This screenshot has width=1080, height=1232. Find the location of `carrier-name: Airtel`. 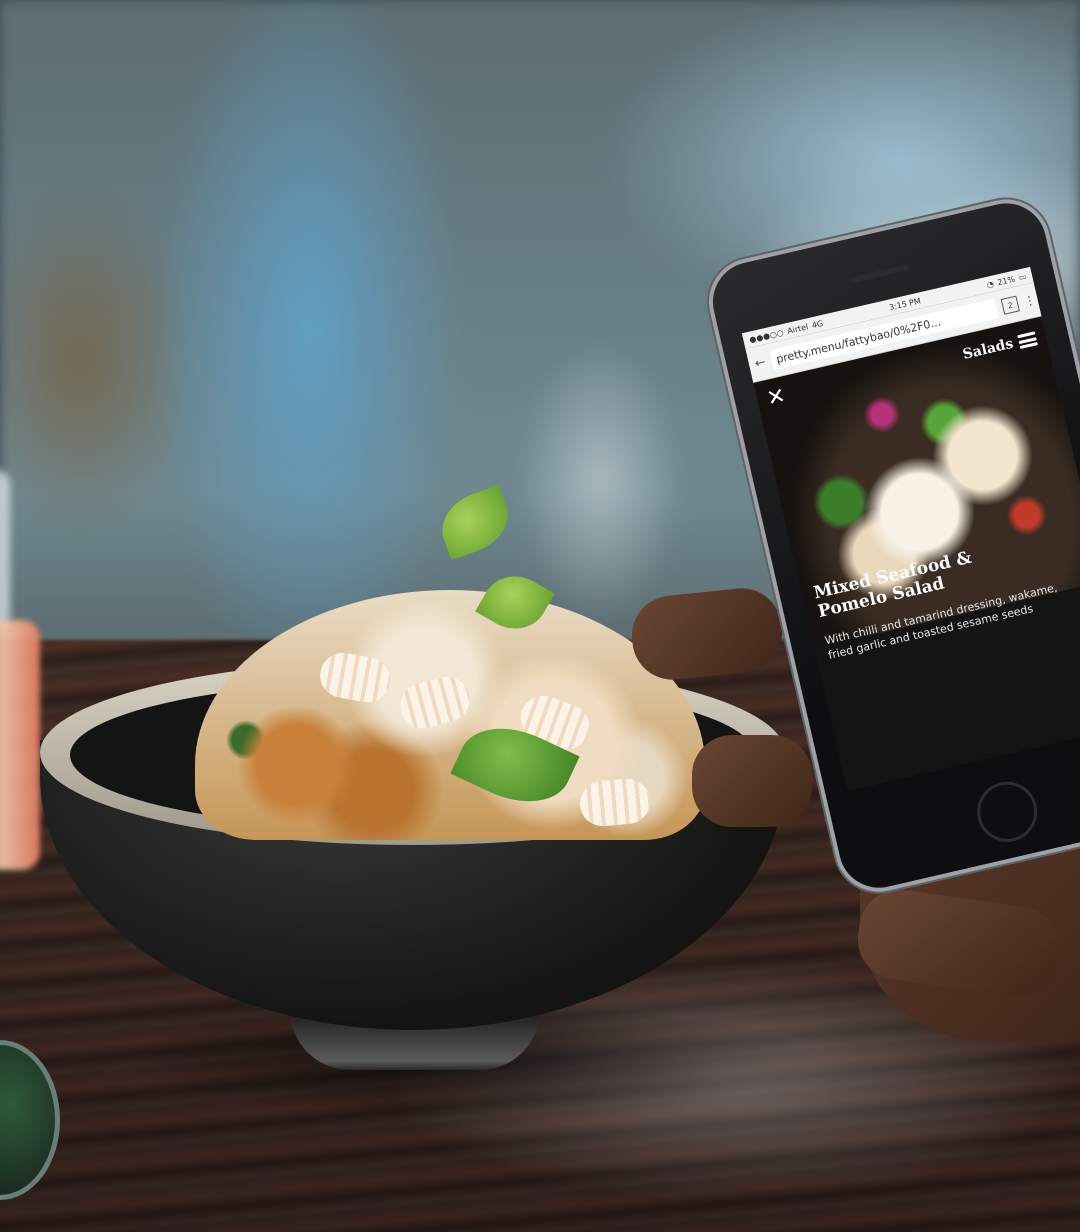

carrier-name: Airtel is located at coordinates (798, 328).